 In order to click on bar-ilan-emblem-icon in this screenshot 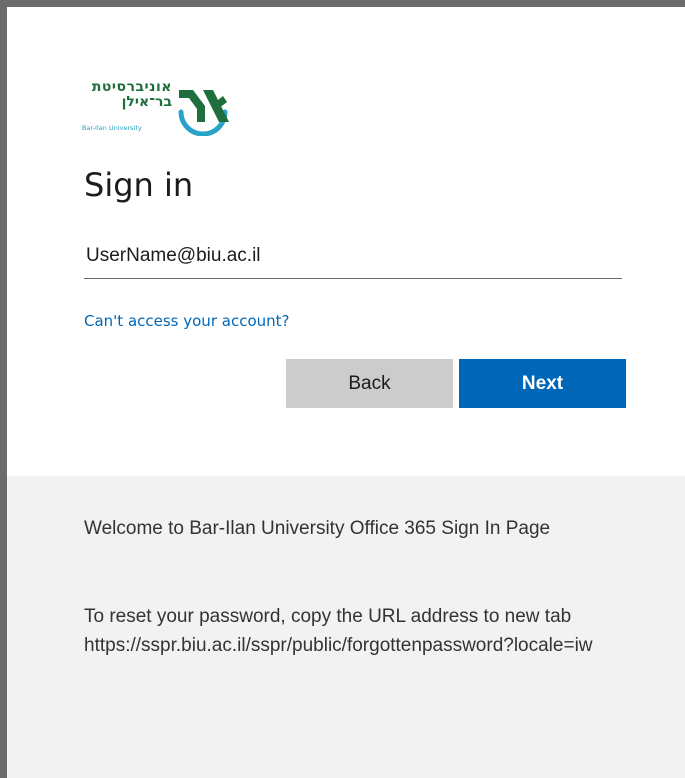, I will do `click(203, 113)`.